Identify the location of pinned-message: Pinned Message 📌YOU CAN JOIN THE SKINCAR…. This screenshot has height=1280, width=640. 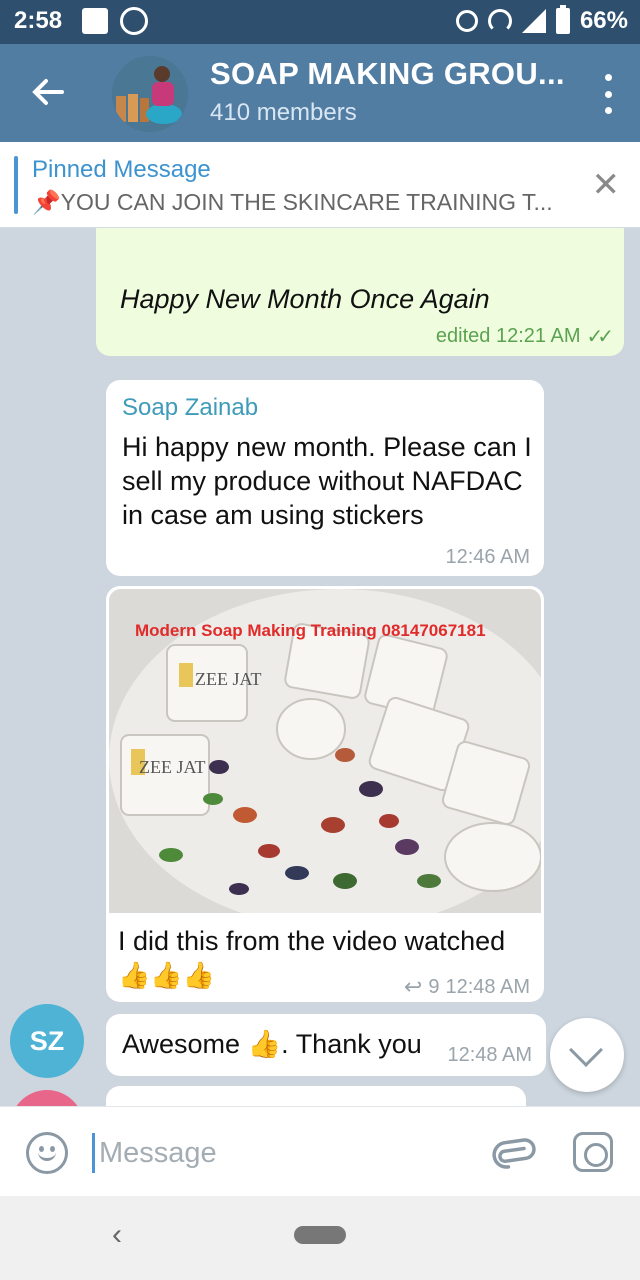
(320, 185).